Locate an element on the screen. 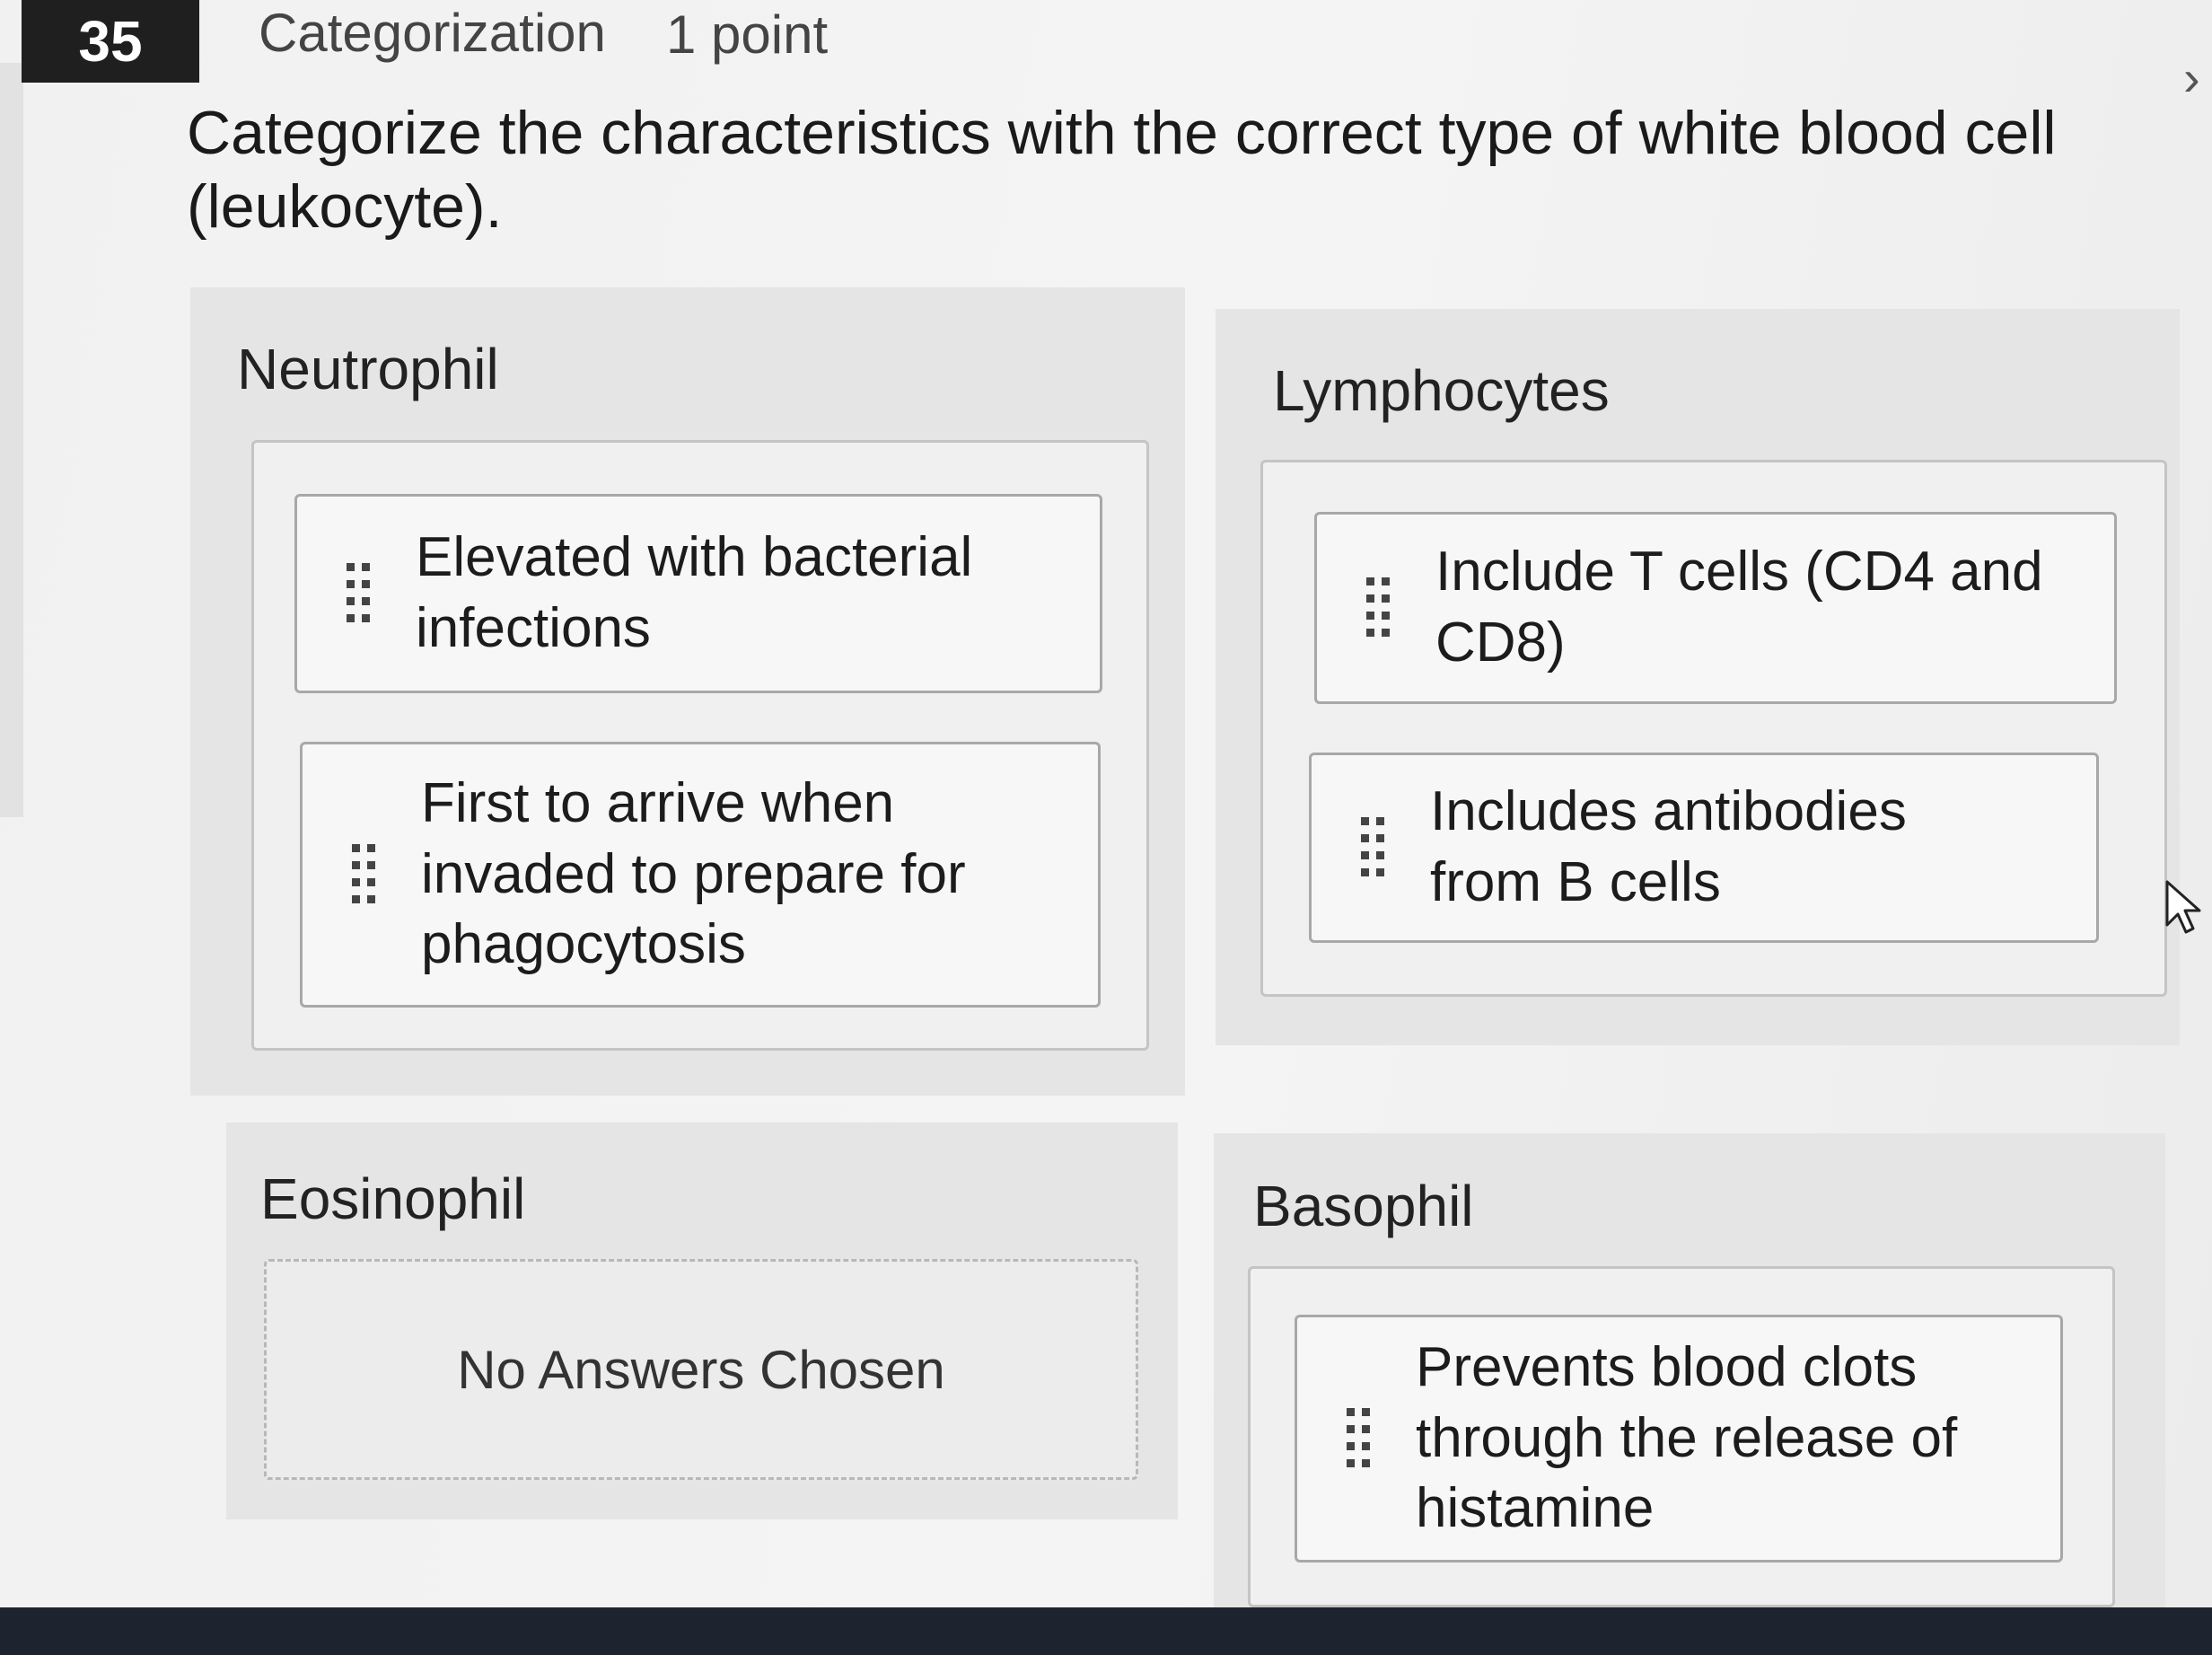  answer-card: Elevated with bacterial infections is located at coordinates (698, 593).